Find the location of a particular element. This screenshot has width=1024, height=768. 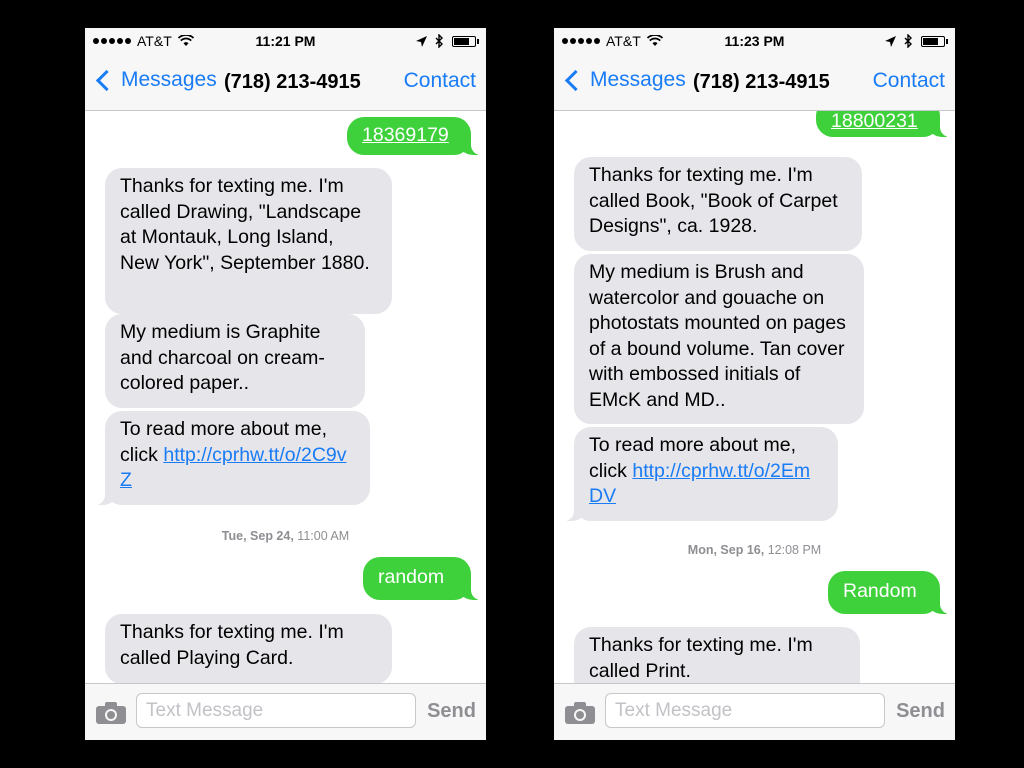

timestamp: Mon, Sep 16, 12:08 PM is located at coordinates (754, 550).